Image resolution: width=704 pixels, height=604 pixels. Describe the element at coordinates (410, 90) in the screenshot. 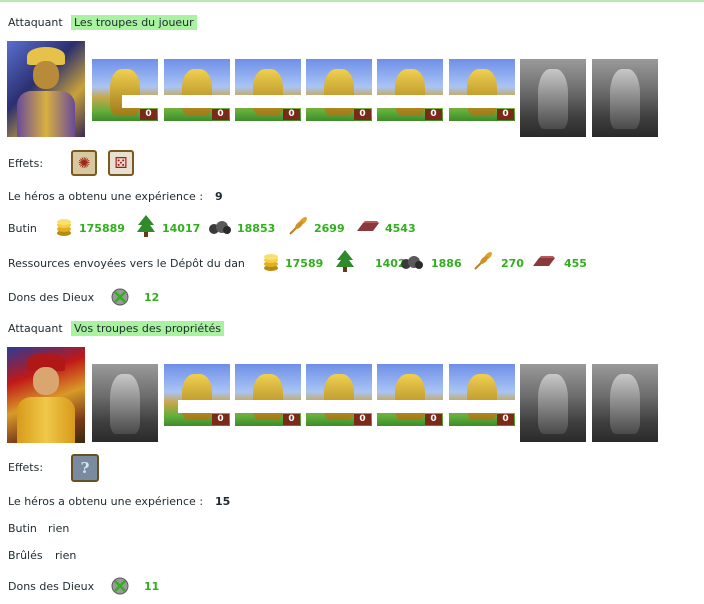

I see `unit-slot-1-5: 0` at that location.